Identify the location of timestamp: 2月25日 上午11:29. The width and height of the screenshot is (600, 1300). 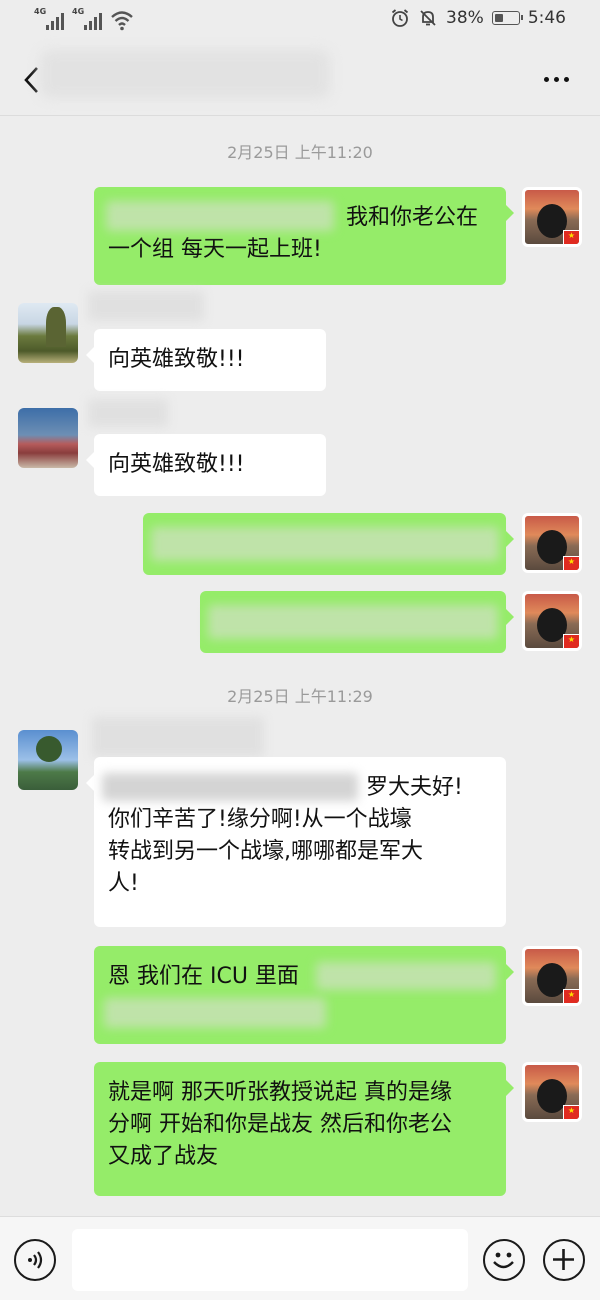
(300, 696).